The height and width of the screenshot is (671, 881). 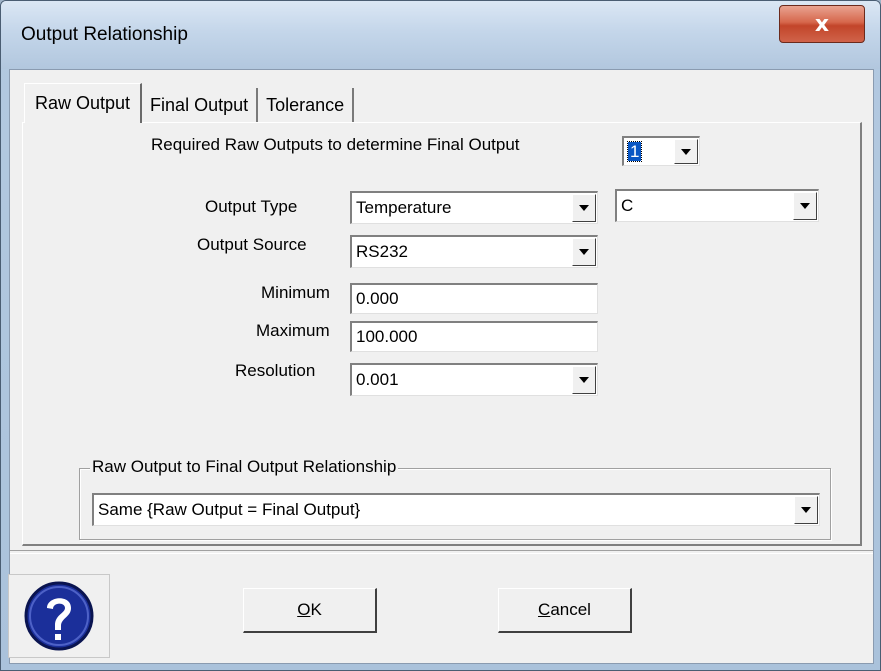 I want to click on ok-label: K, so click(x=316, y=609).